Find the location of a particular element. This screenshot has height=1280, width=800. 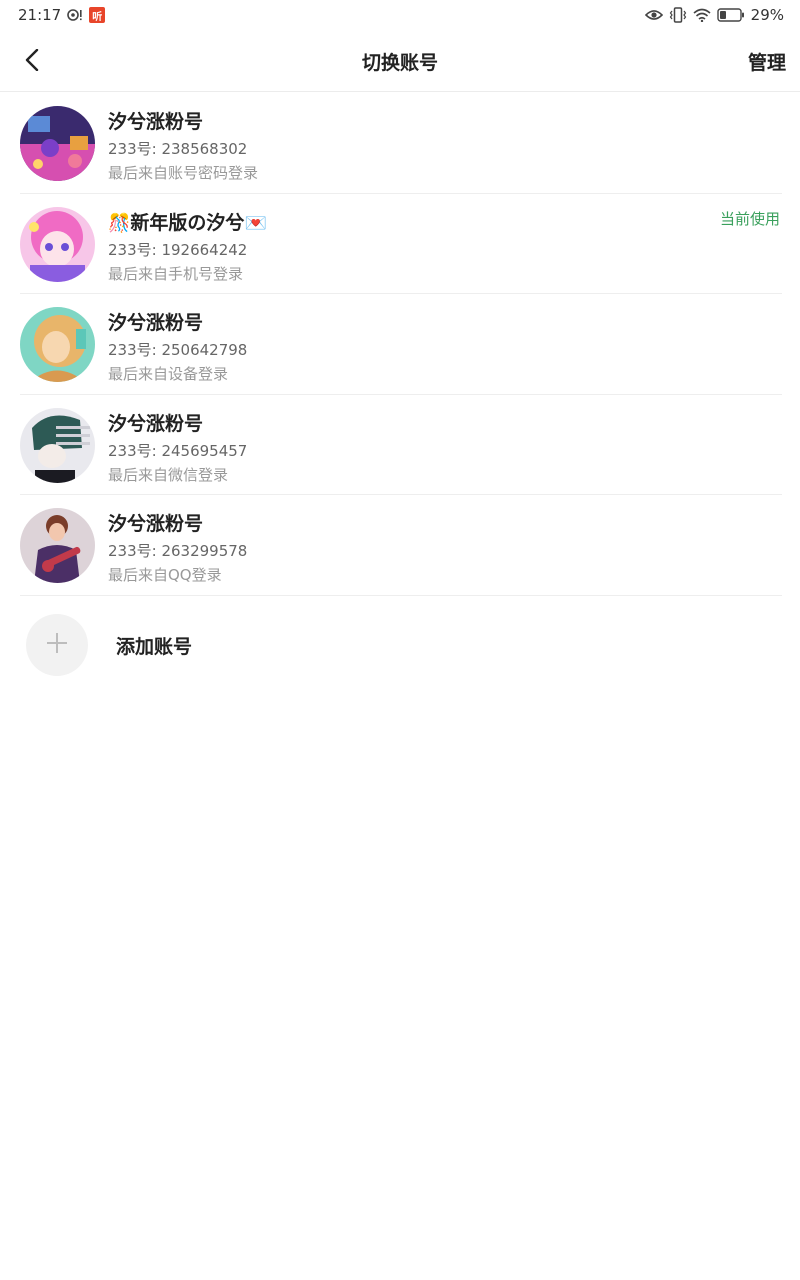

confetti-emoji-icon: 🎊 is located at coordinates (119, 223).